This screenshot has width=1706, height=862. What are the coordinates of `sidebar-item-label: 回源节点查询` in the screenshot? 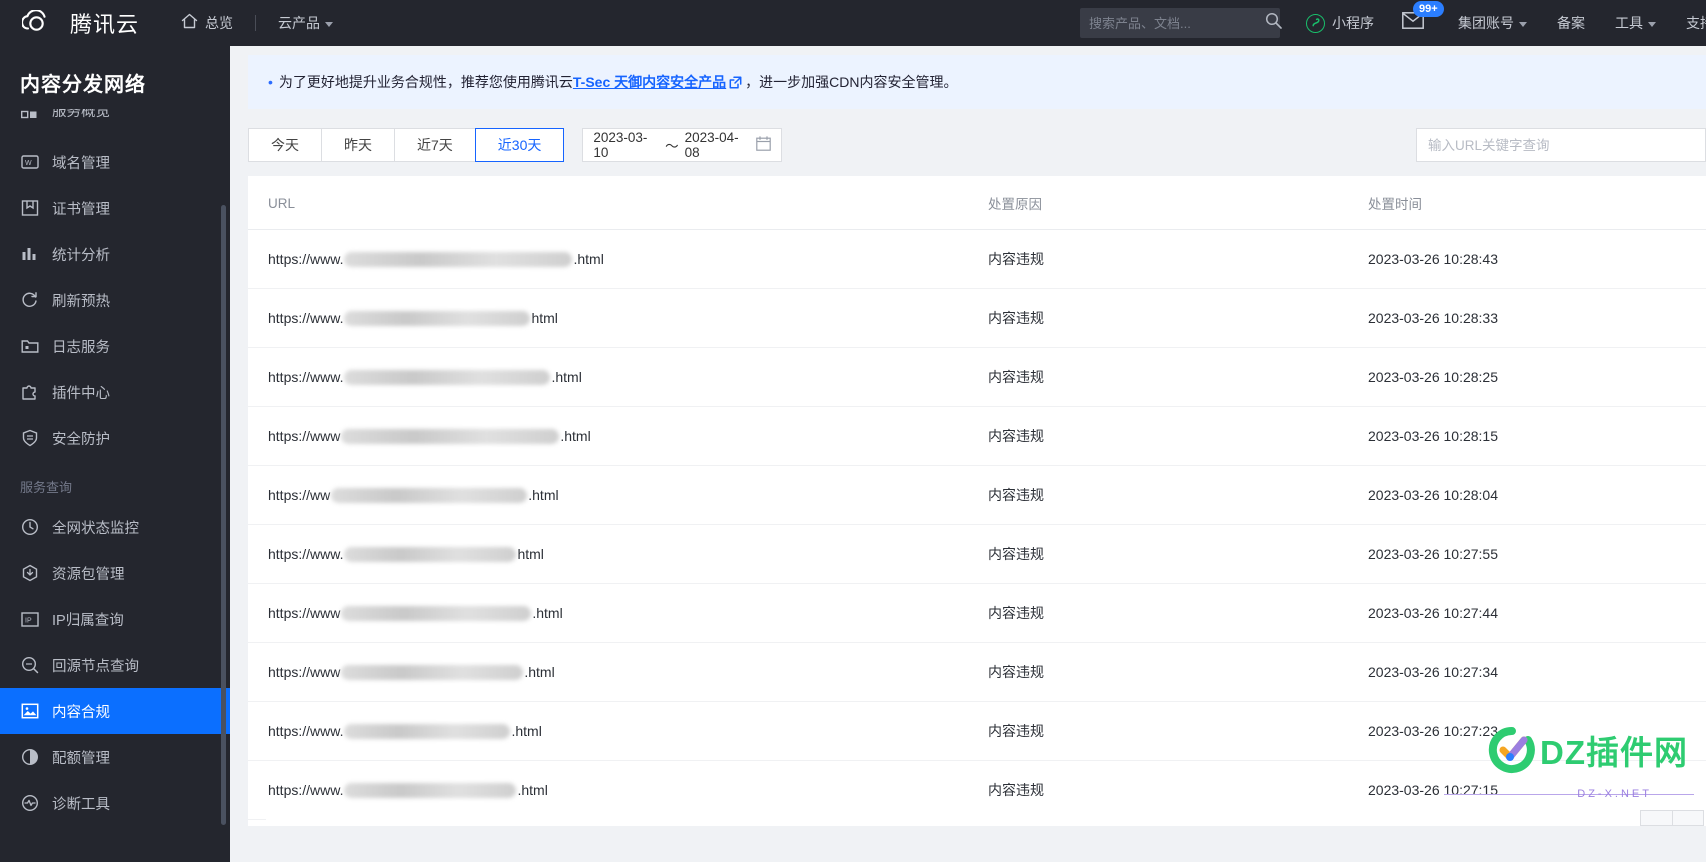 It's located at (95, 666).